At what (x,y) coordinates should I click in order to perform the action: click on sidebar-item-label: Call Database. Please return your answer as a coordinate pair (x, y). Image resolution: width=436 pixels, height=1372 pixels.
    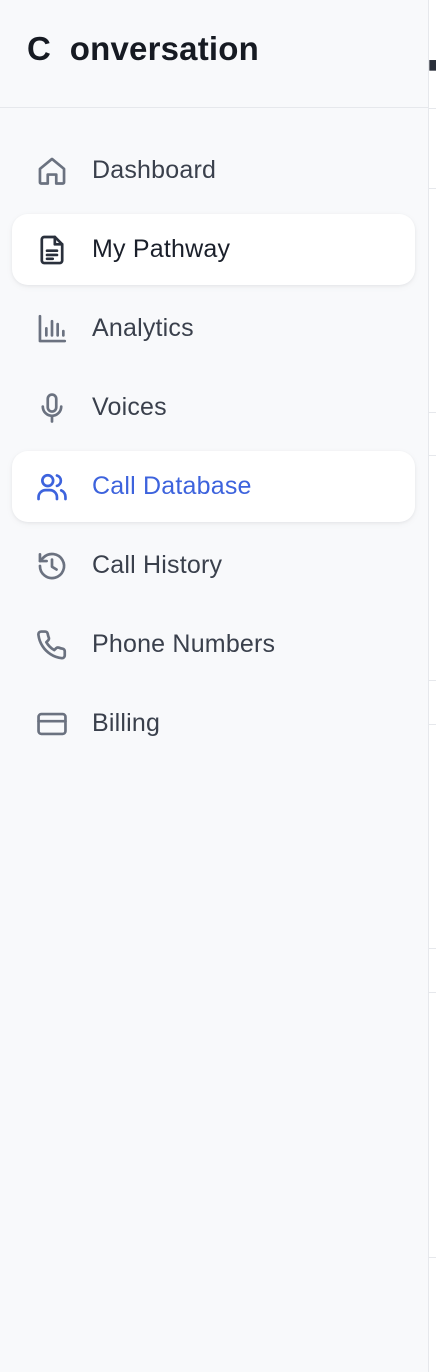
    Looking at the image, I should click on (172, 486).